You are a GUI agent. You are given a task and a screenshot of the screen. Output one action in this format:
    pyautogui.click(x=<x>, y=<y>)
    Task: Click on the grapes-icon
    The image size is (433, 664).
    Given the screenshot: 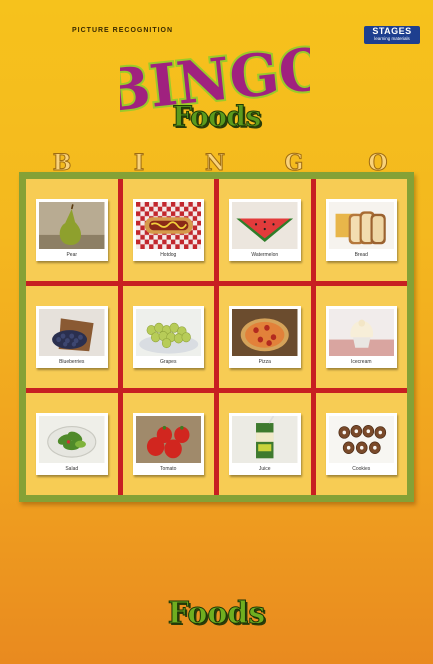 What is the action you would take?
    pyautogui.click(x=168, y=332)
    